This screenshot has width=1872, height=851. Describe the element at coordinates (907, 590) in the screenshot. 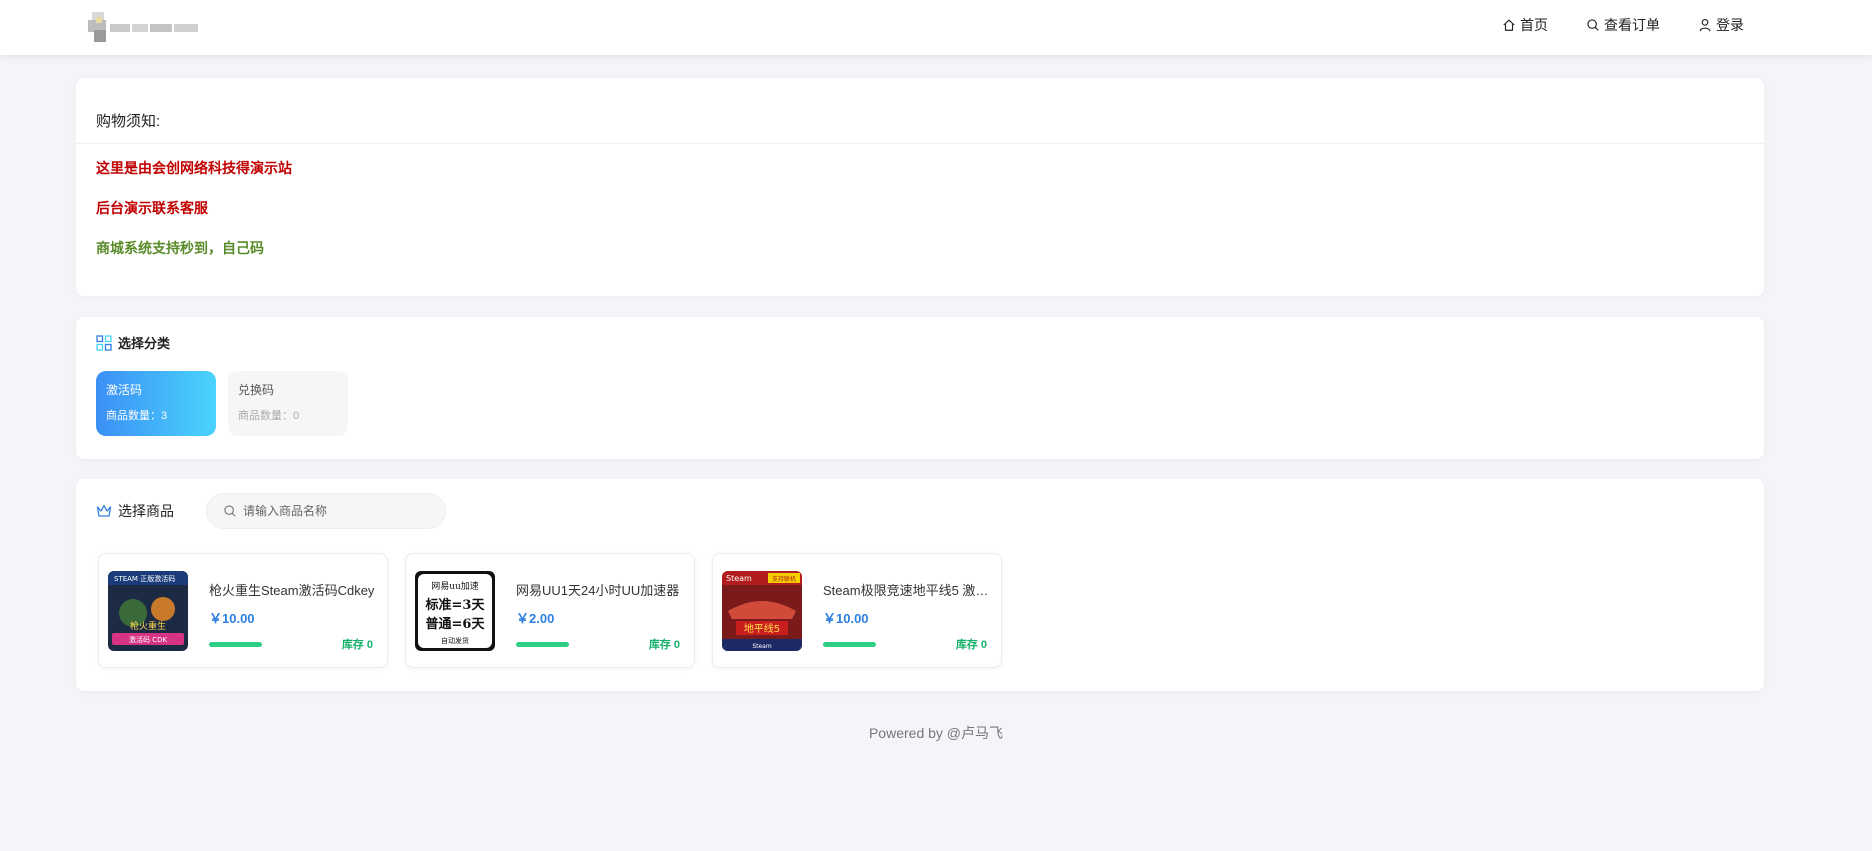

I see `product-name: Steam极限竞速地平线5 激活码` at that location.